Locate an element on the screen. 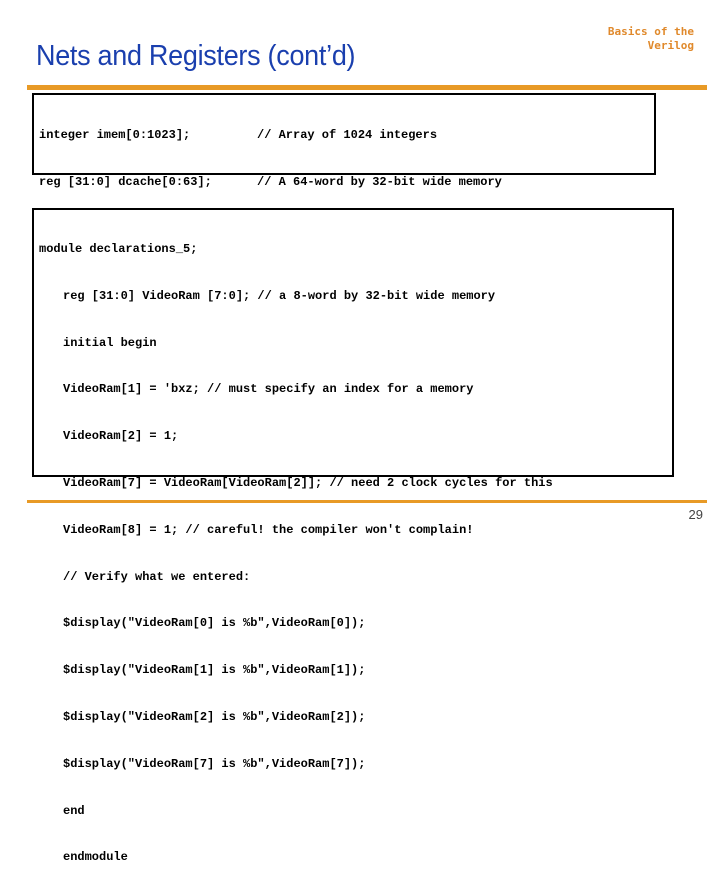 The image size is (720, 881). slide-title: Nets and Registers (cont’d) is located at coordinates (196, 56).